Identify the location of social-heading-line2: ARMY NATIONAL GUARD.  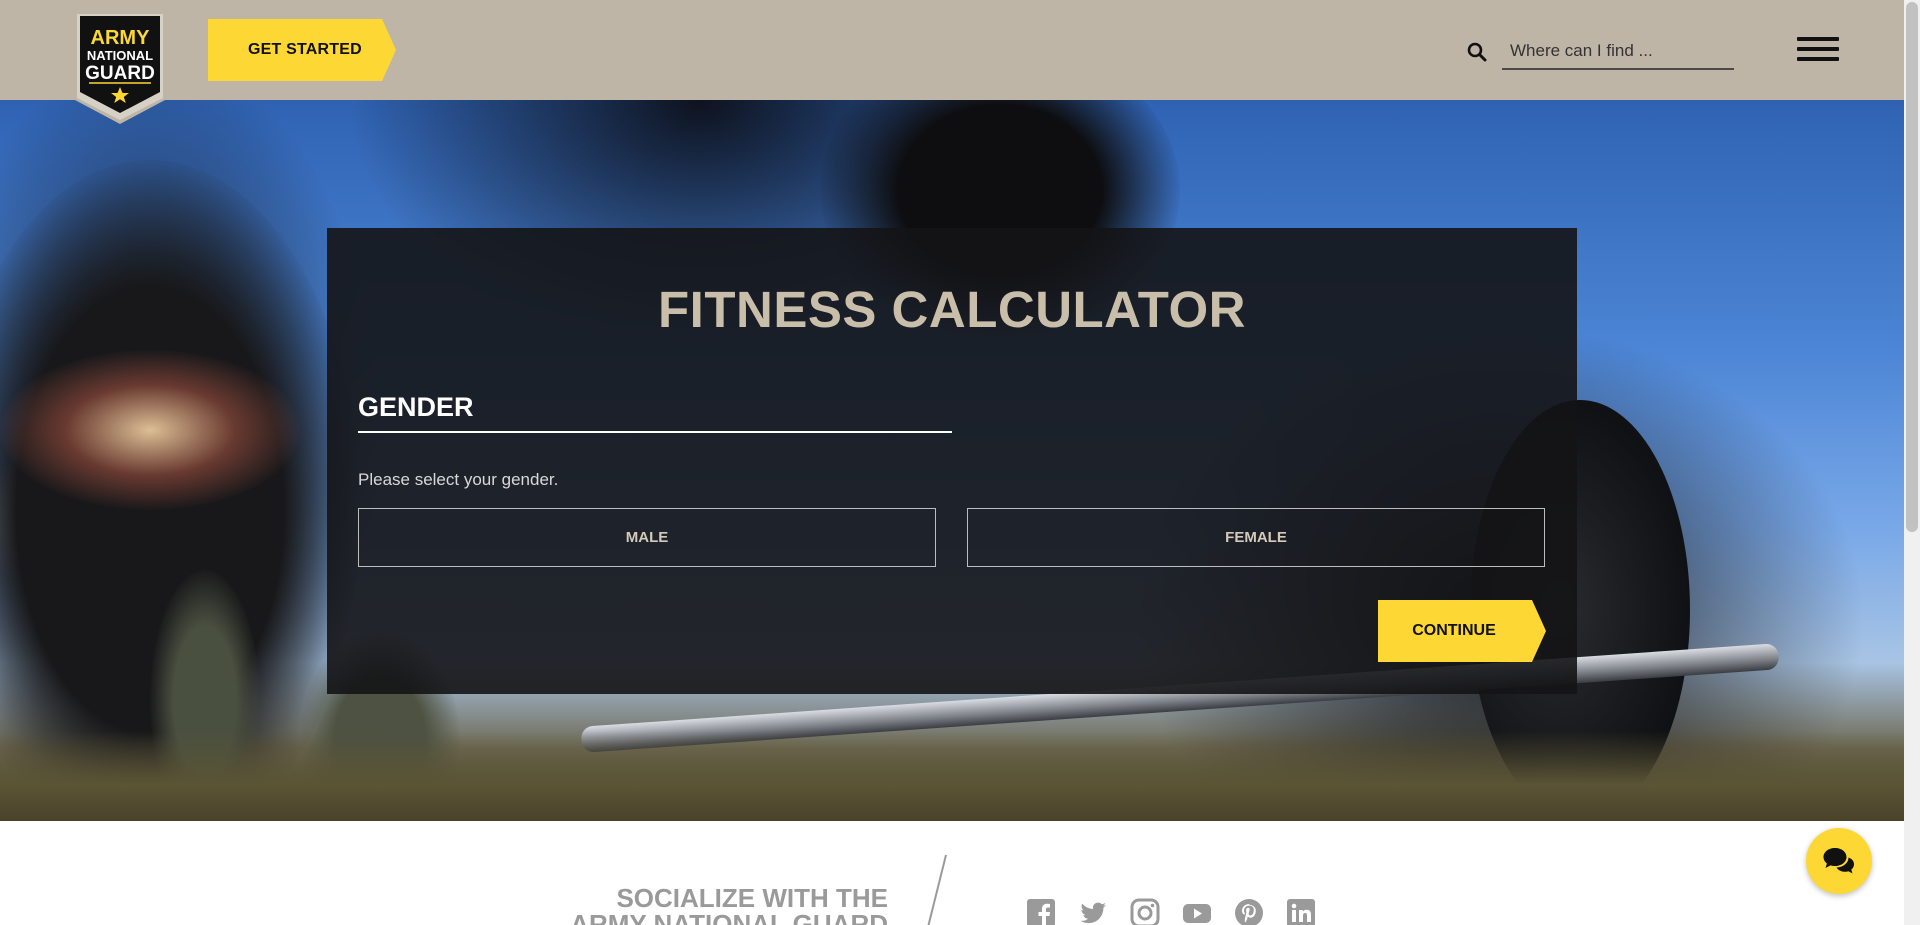
(729, 917).